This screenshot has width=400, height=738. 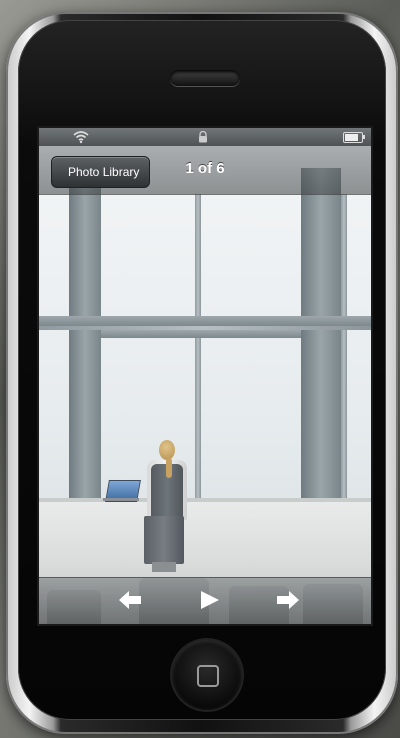 What do you see at coordinates (209, 600) in the screenshot?
I see `play-icon` at bounding box center [209, 600].